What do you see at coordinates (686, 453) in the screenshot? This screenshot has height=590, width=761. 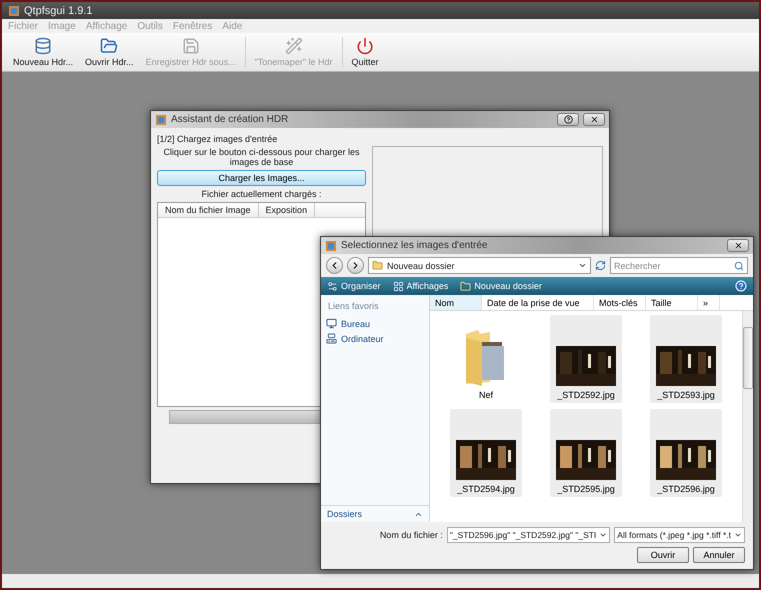 I see `file-item: _STD2596.jpg` at bounding box center [686, 453].